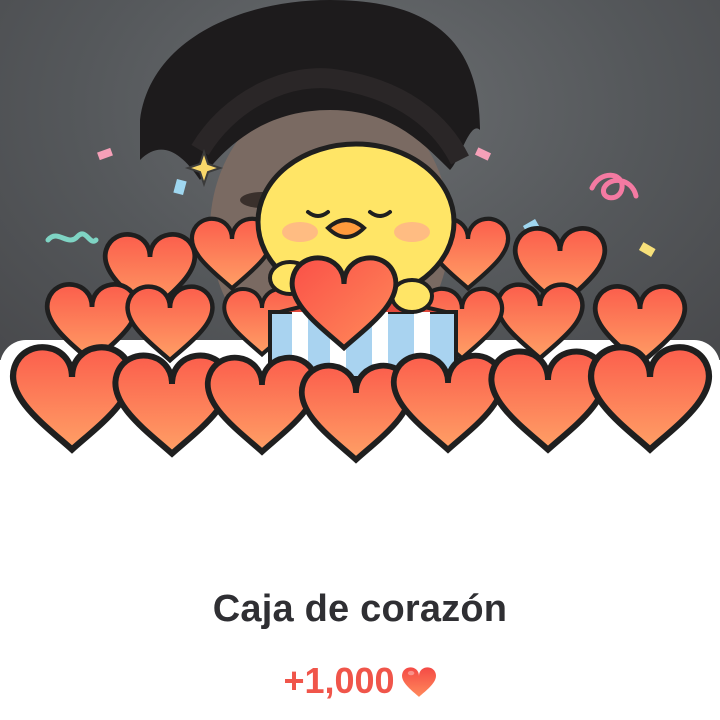 This screenshot has height=720, width=720. What do you see at coordinates (360, 609) in the screenshot?
I see `popup-title: Caja de corazón` at bounding box center [360, 609].